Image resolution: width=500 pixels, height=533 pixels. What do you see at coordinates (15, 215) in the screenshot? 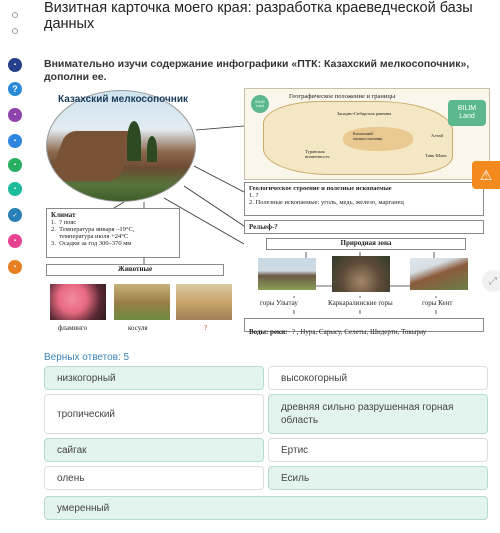
I see `rail-check-icon: ✓` at bounding box center [15, 215].